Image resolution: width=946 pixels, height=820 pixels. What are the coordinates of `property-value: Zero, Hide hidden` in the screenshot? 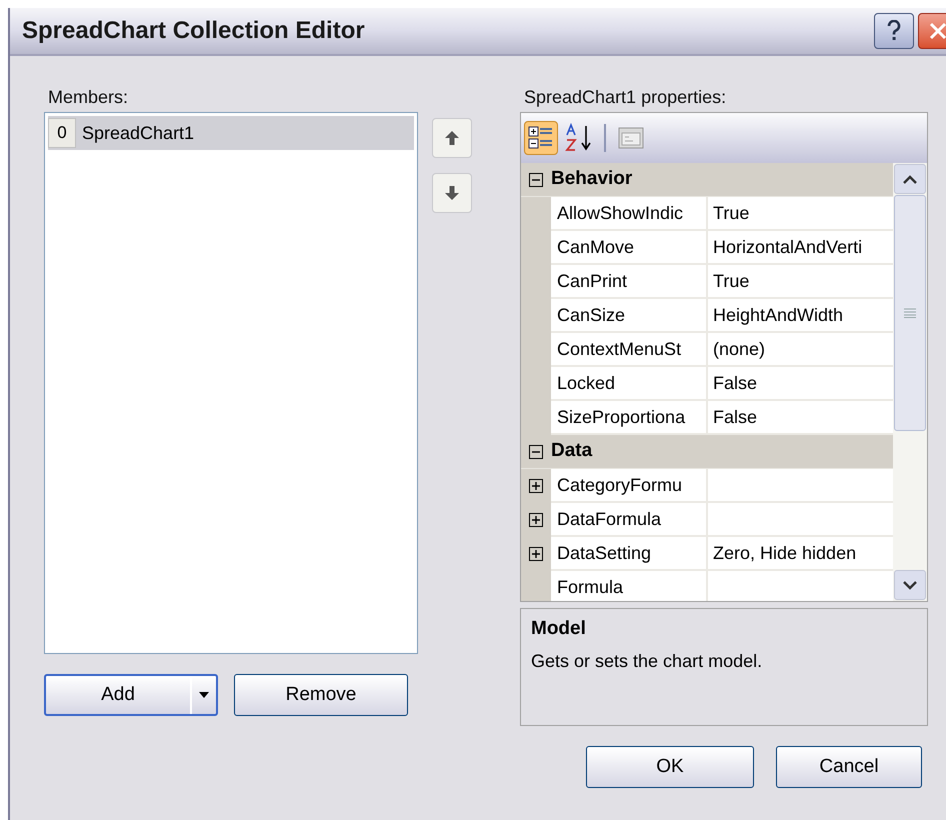 It's located at (800, 554).